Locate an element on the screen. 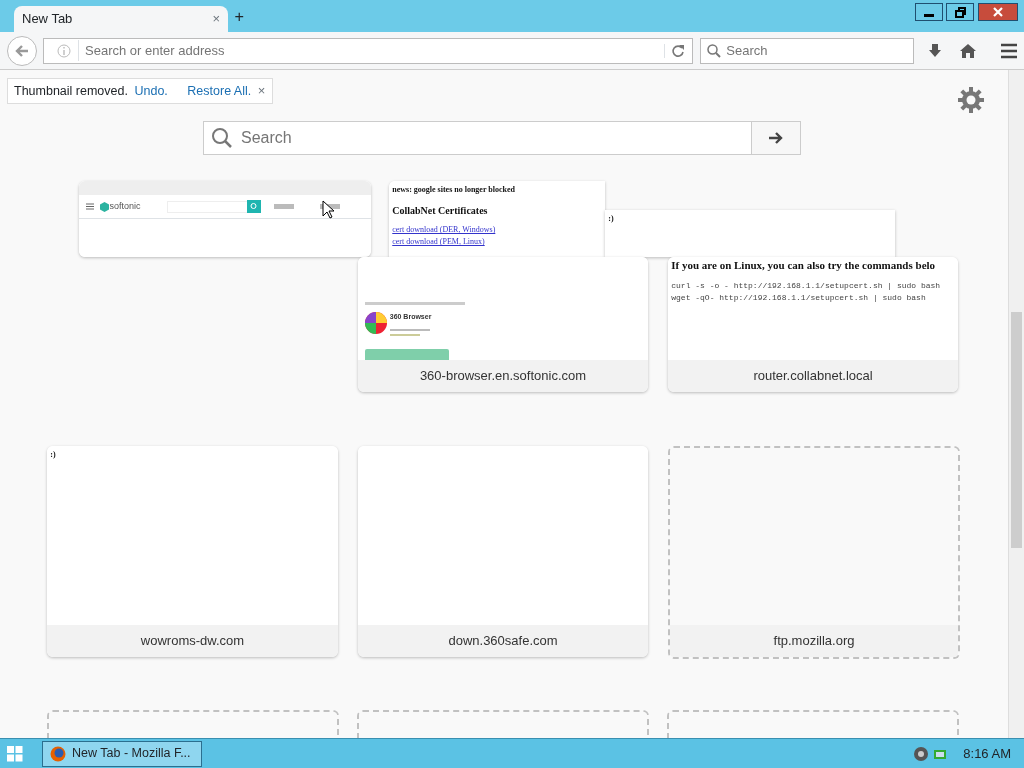 The height and width of the screenshot is (768, 1024). scrollbar is located at coordinates (1016, 404).